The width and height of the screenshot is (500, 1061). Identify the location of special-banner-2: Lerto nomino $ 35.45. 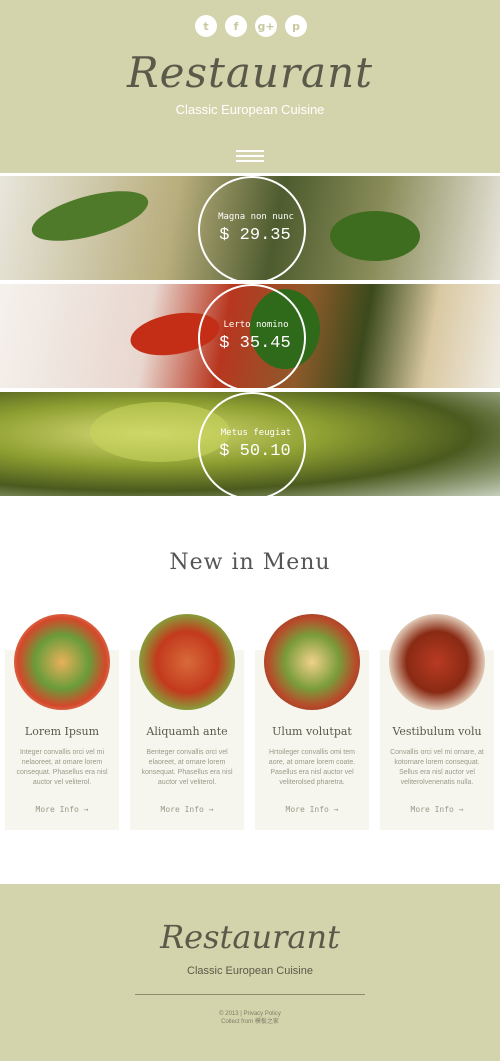
(250, 336).